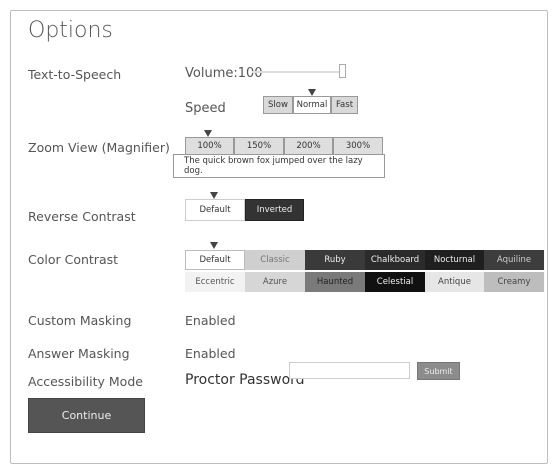 The width and height of the screenshot is (560, 467). Describe the element at coordinates (275, 260) in the screenshot. I see `color-classic-button: Classic` at that location.